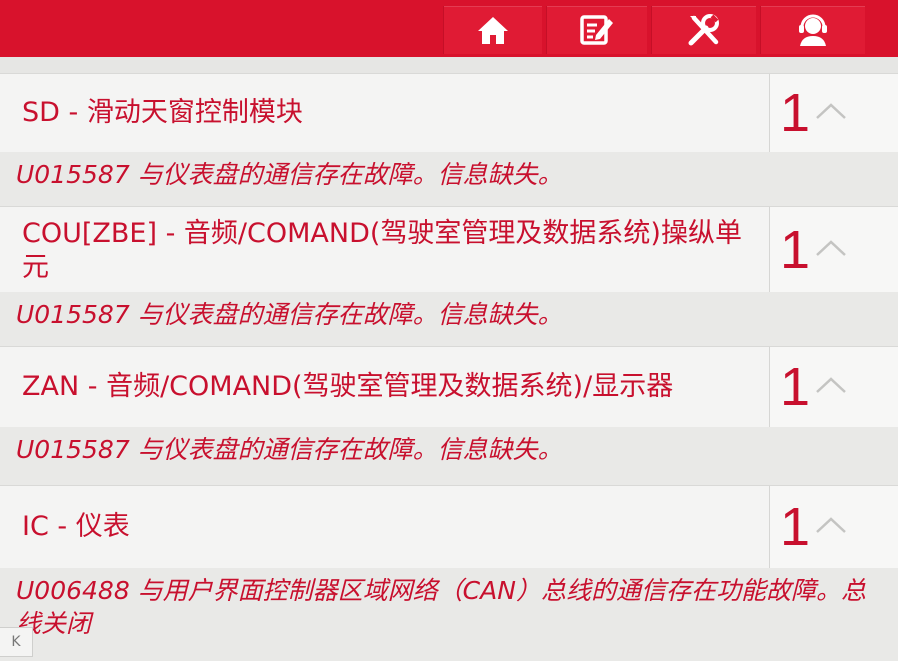 This screenshot has width=898, height=661. I want to click on back-button-label: K, so click(16, 642).